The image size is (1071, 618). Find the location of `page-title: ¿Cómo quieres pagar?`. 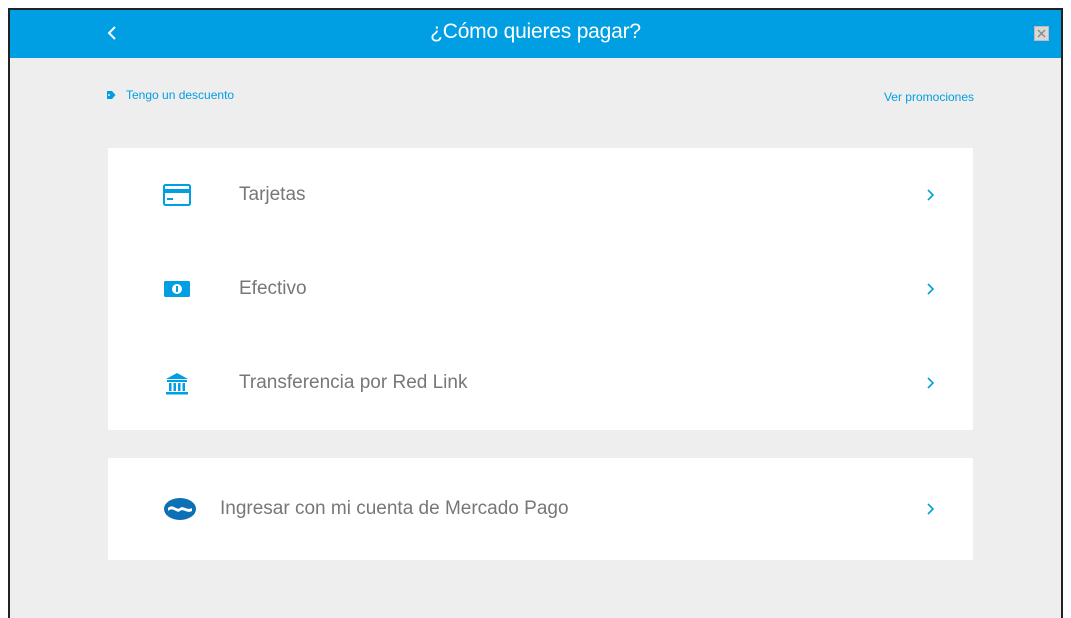

page-title: ¿Cómo quieres pagar? is located at coordinates (535, 31).